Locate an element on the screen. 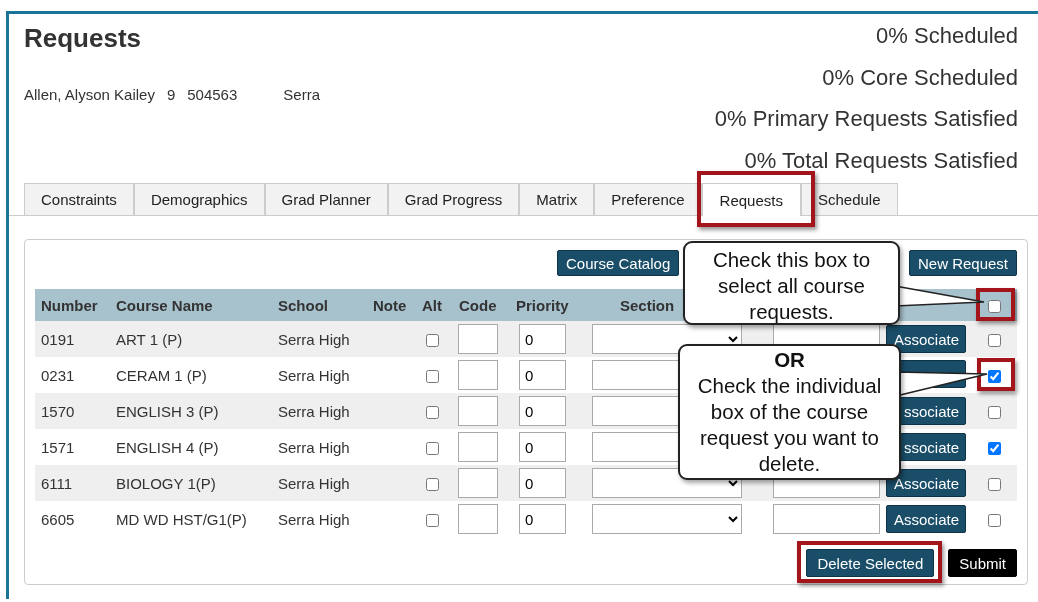  course-number: 1571 is located at coordinates (72, 447).